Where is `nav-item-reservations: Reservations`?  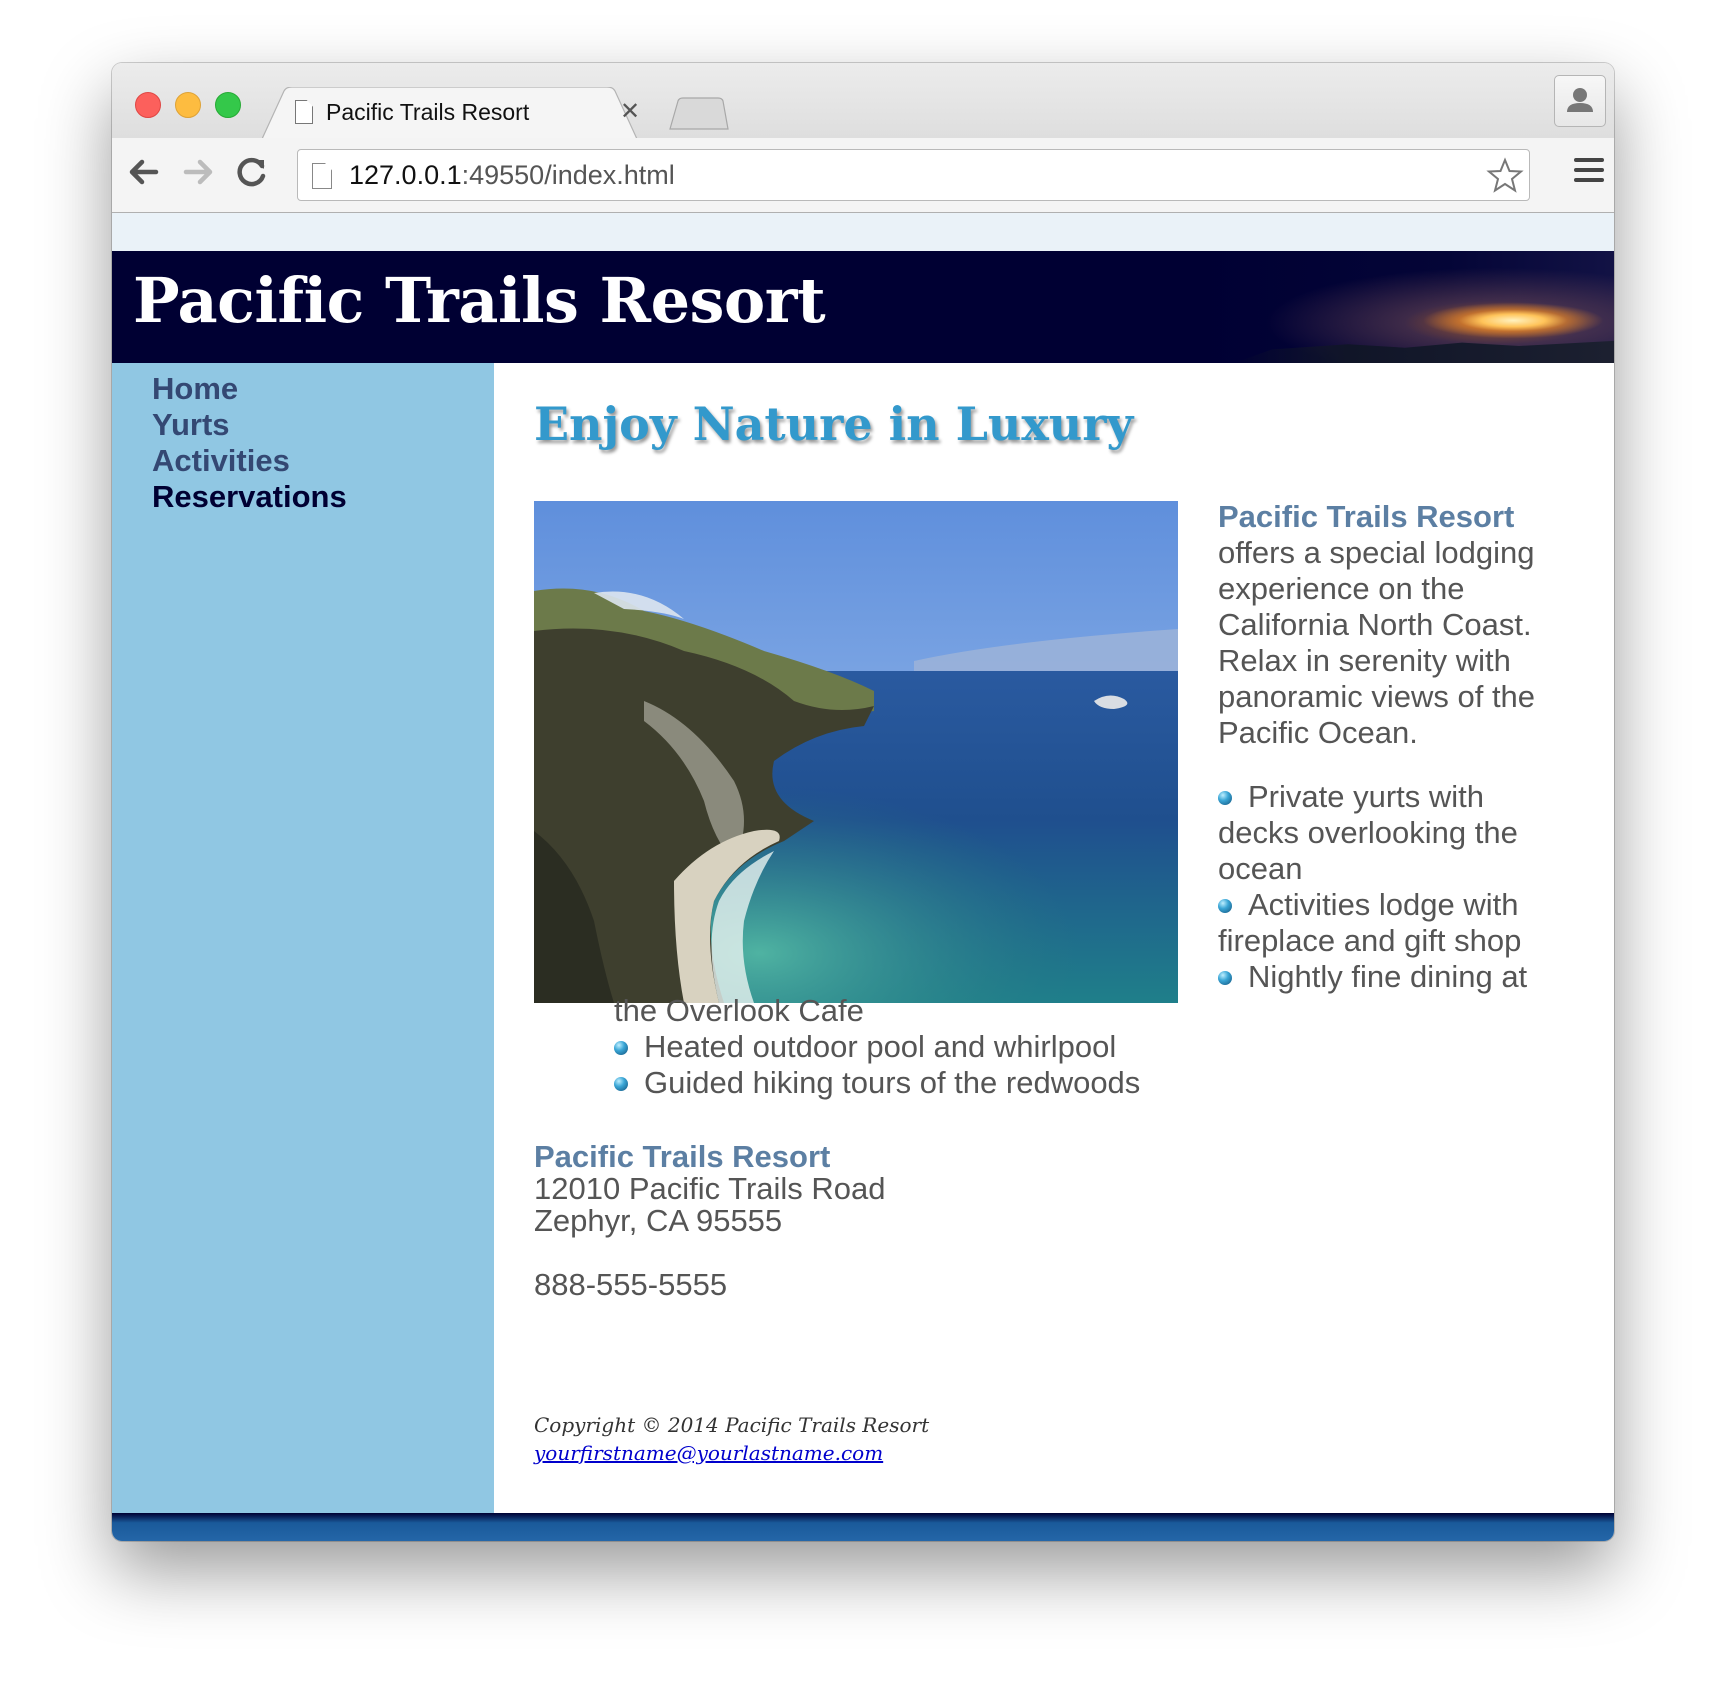 nav-item-reservations: Reservations is located at coordinates (249, 497).